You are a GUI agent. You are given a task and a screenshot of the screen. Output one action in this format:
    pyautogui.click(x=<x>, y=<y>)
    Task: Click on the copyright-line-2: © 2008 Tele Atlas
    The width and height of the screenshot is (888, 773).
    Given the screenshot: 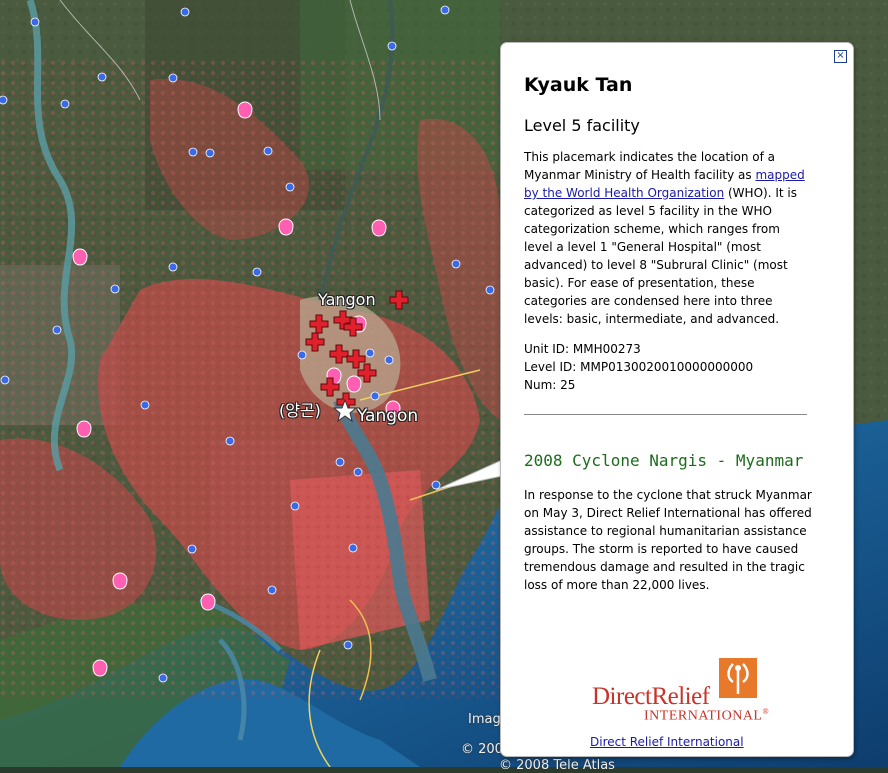 What is the action you would take?
    pyautogui.click(x=557, y=765)
    